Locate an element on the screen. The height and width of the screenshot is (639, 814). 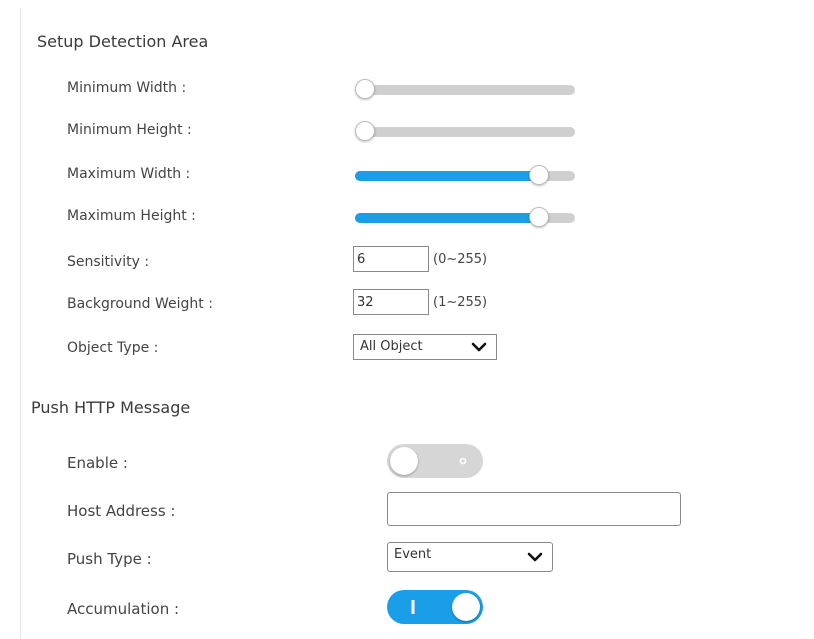
min-height-label: Minimum Height : is located at coordinates (129, 130).